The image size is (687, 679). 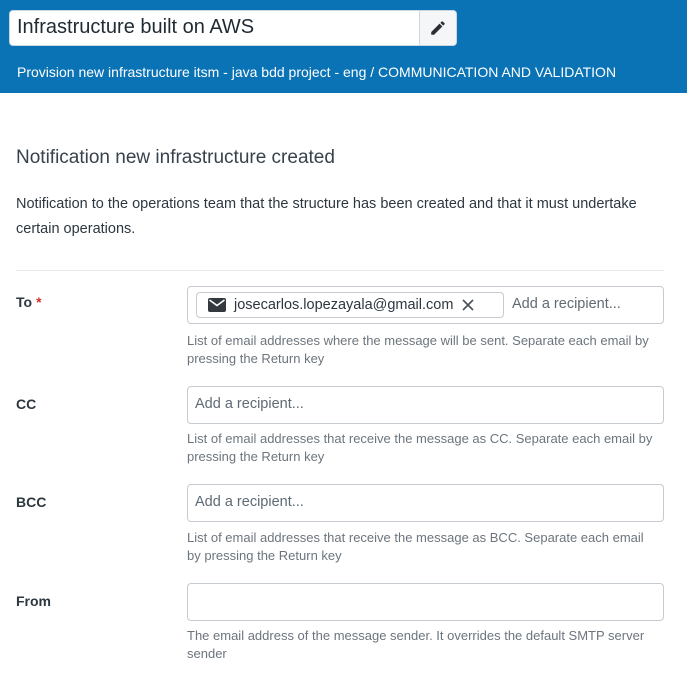 I want to click on title-field: Infrastructure built on AWS, so click(x=233, y=28).